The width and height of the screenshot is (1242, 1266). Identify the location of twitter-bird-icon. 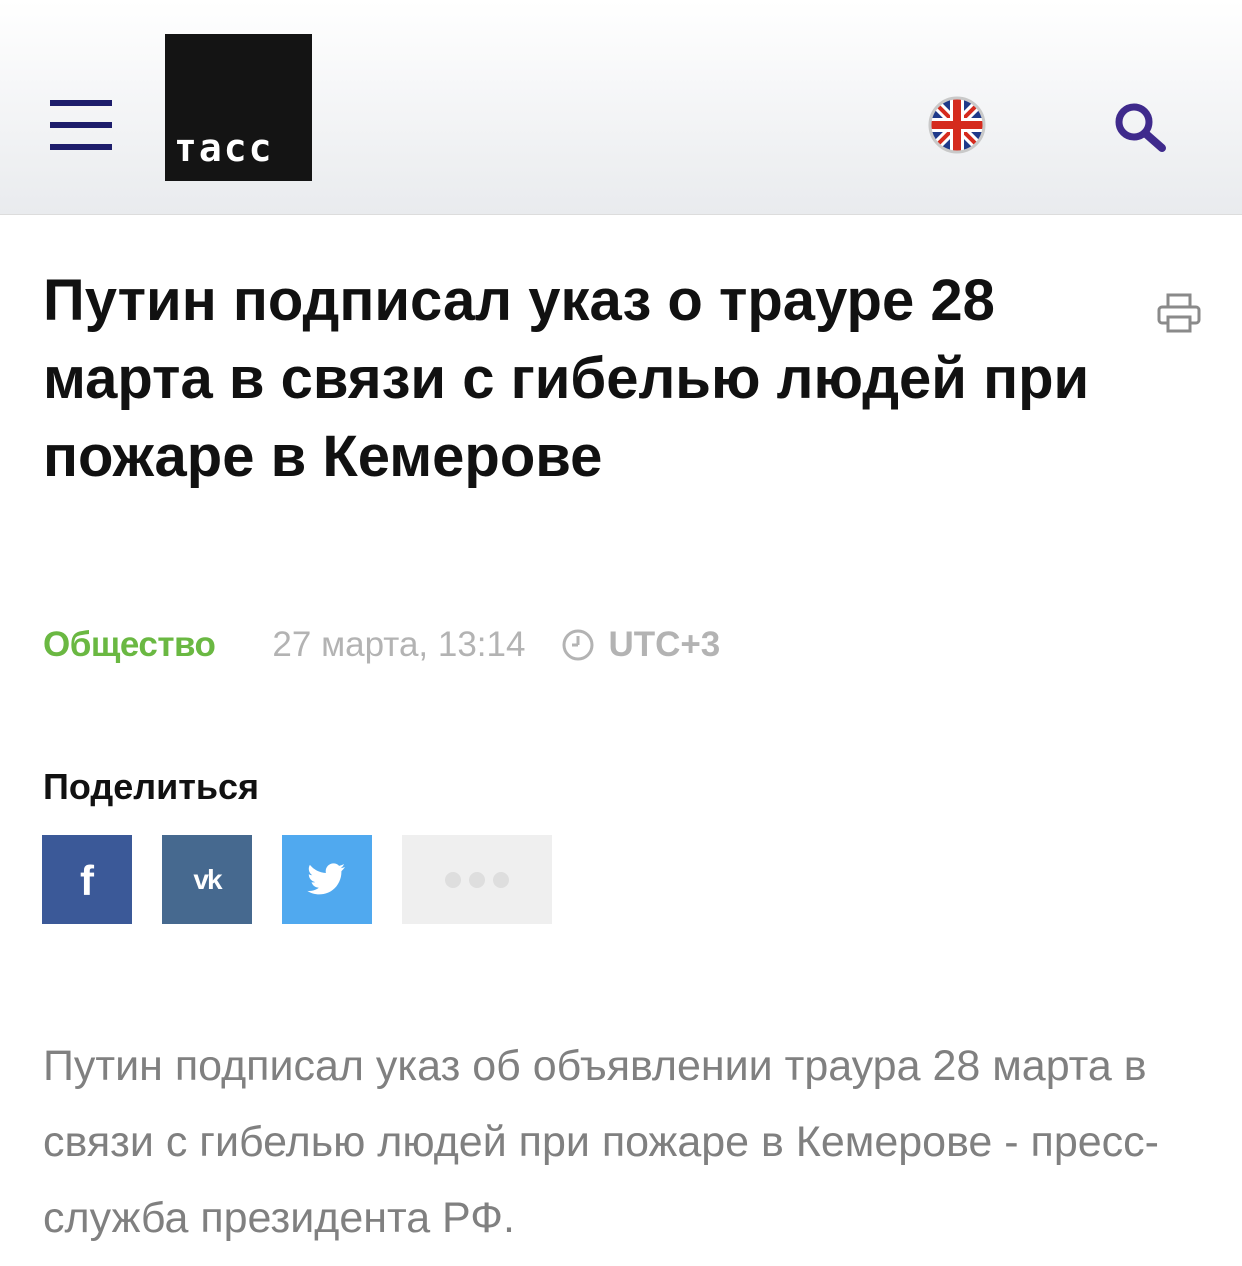
(326, 878).